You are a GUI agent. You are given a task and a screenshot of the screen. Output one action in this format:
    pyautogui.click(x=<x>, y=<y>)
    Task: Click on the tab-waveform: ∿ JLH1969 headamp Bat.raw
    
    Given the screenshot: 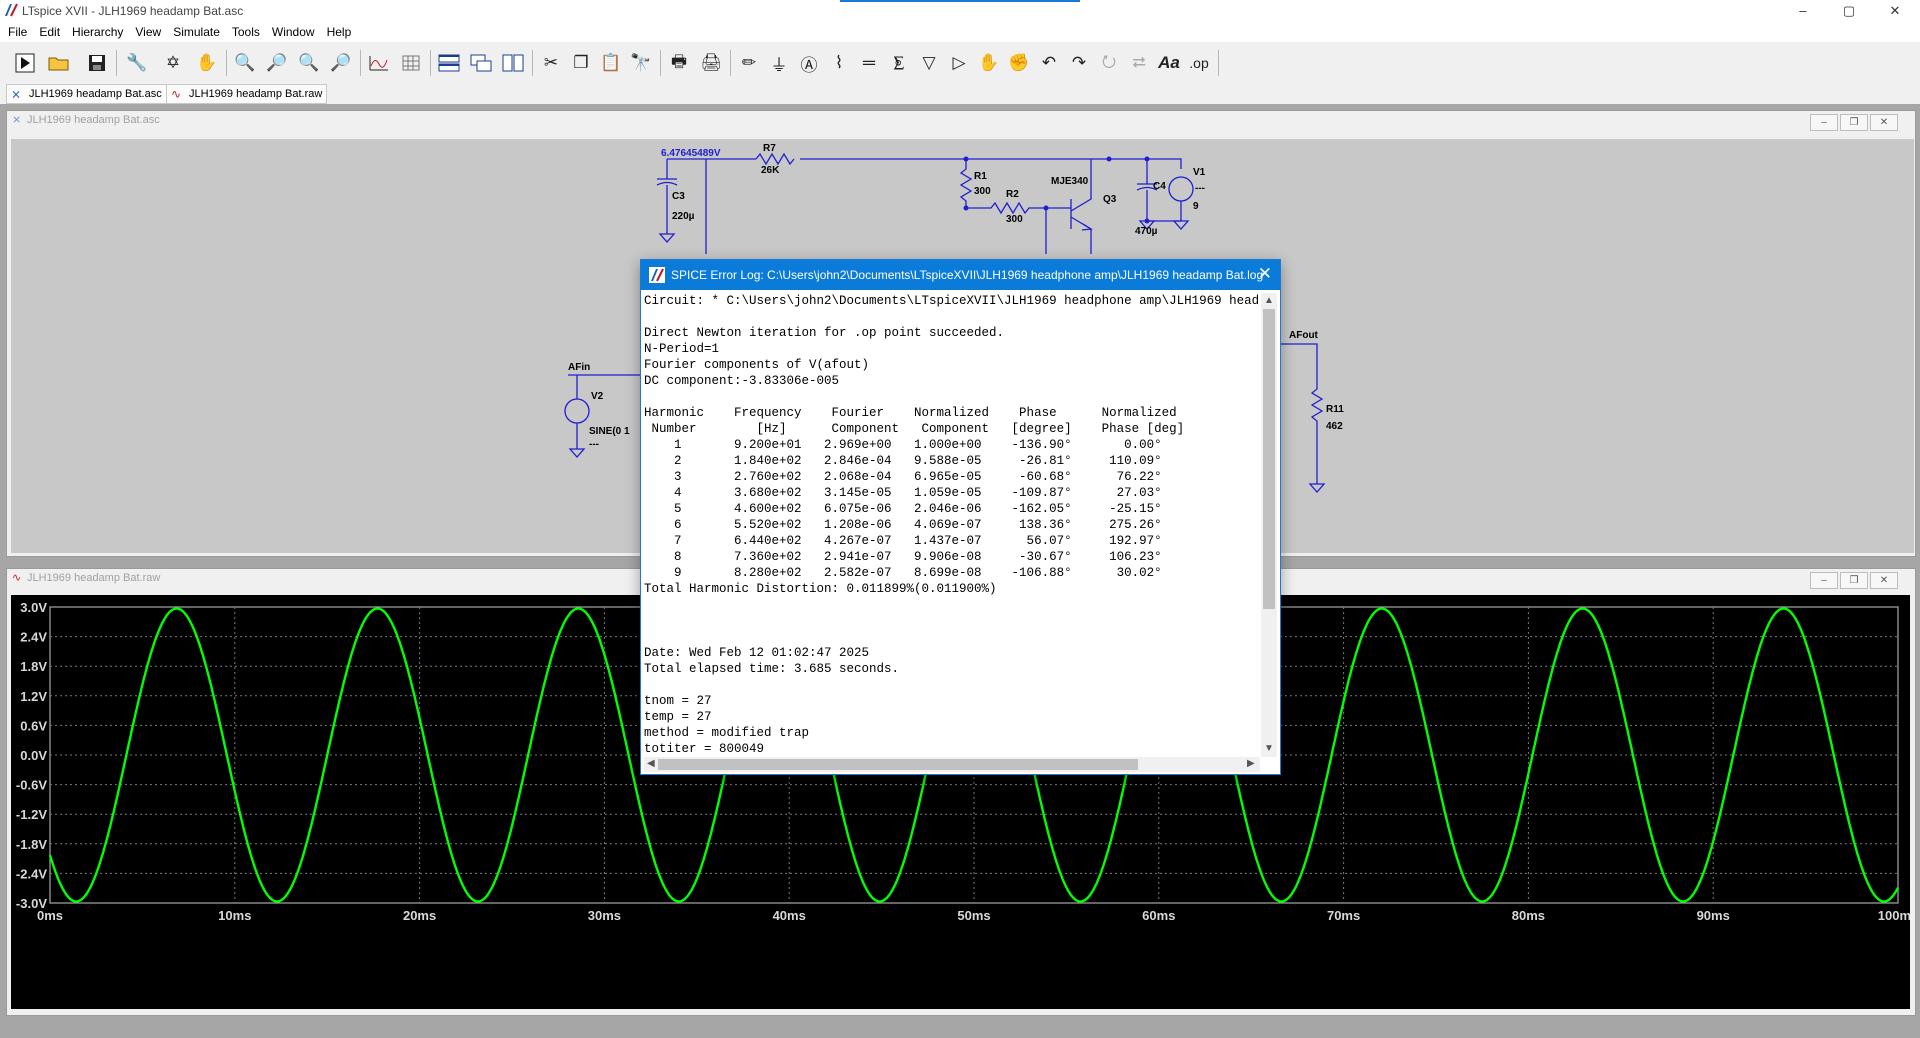 What is the action you would take?
    pyautogui.click(x=247, y=94)
    